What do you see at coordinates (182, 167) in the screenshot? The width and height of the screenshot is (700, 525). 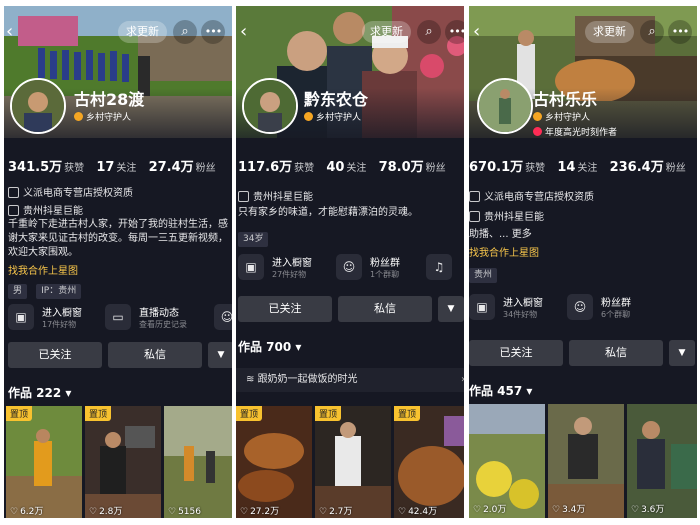 I see `followers-count: 27.4万 粉丝` at bounding box center [182, 167].